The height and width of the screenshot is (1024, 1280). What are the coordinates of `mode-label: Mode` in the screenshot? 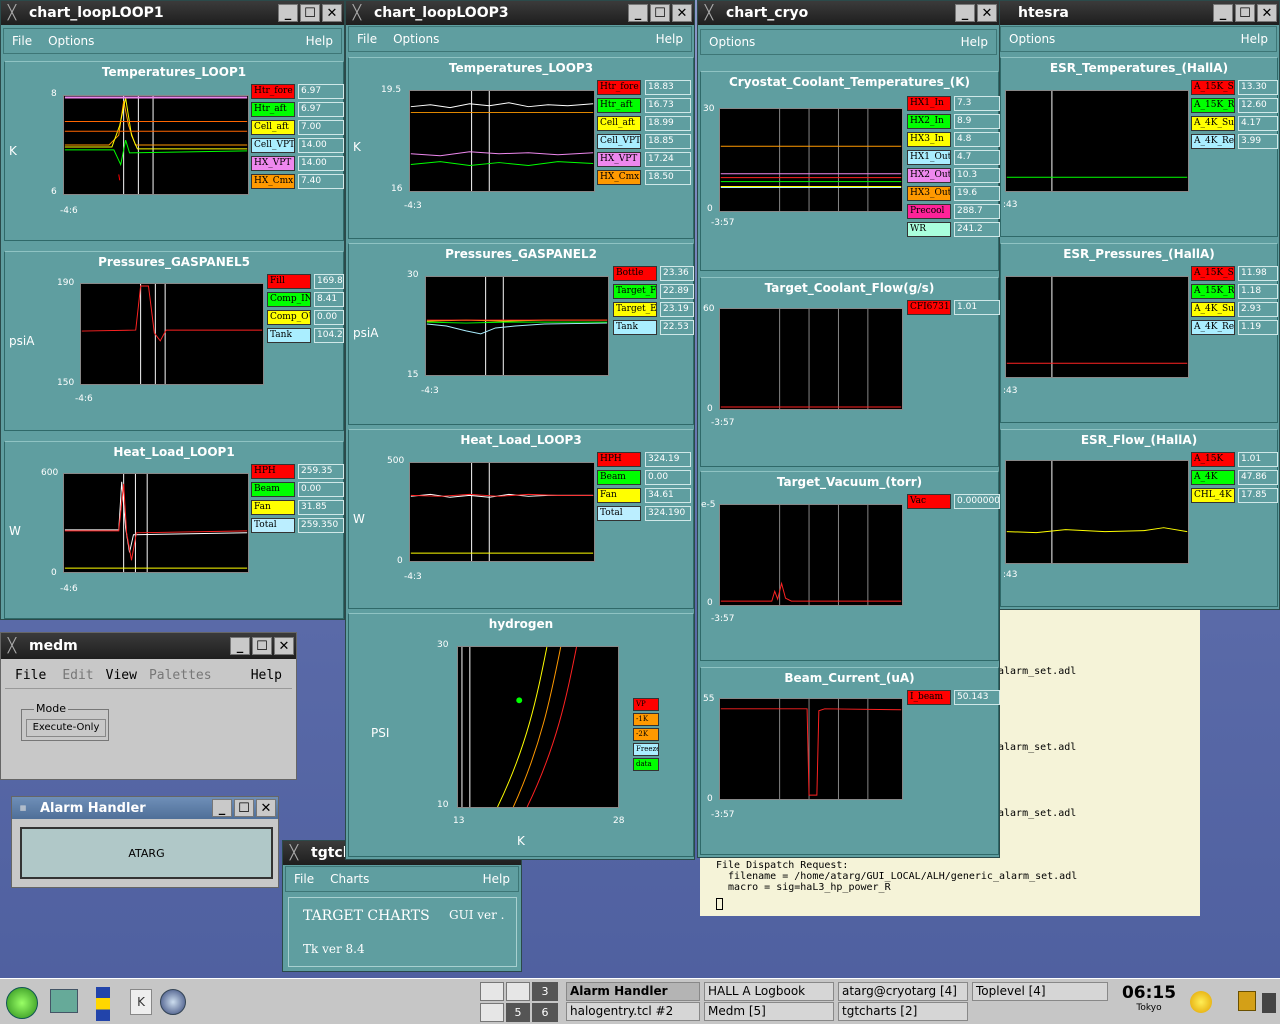 It's located at (51, 708).